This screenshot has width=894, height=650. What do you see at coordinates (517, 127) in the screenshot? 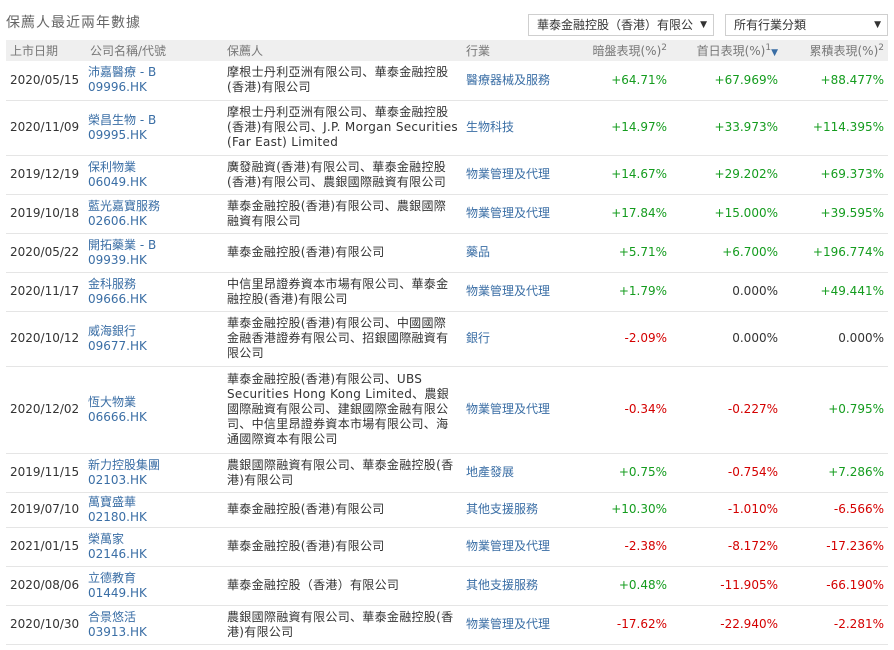
I see `industry-link: 生物科技` at bounding box center [517, 127].